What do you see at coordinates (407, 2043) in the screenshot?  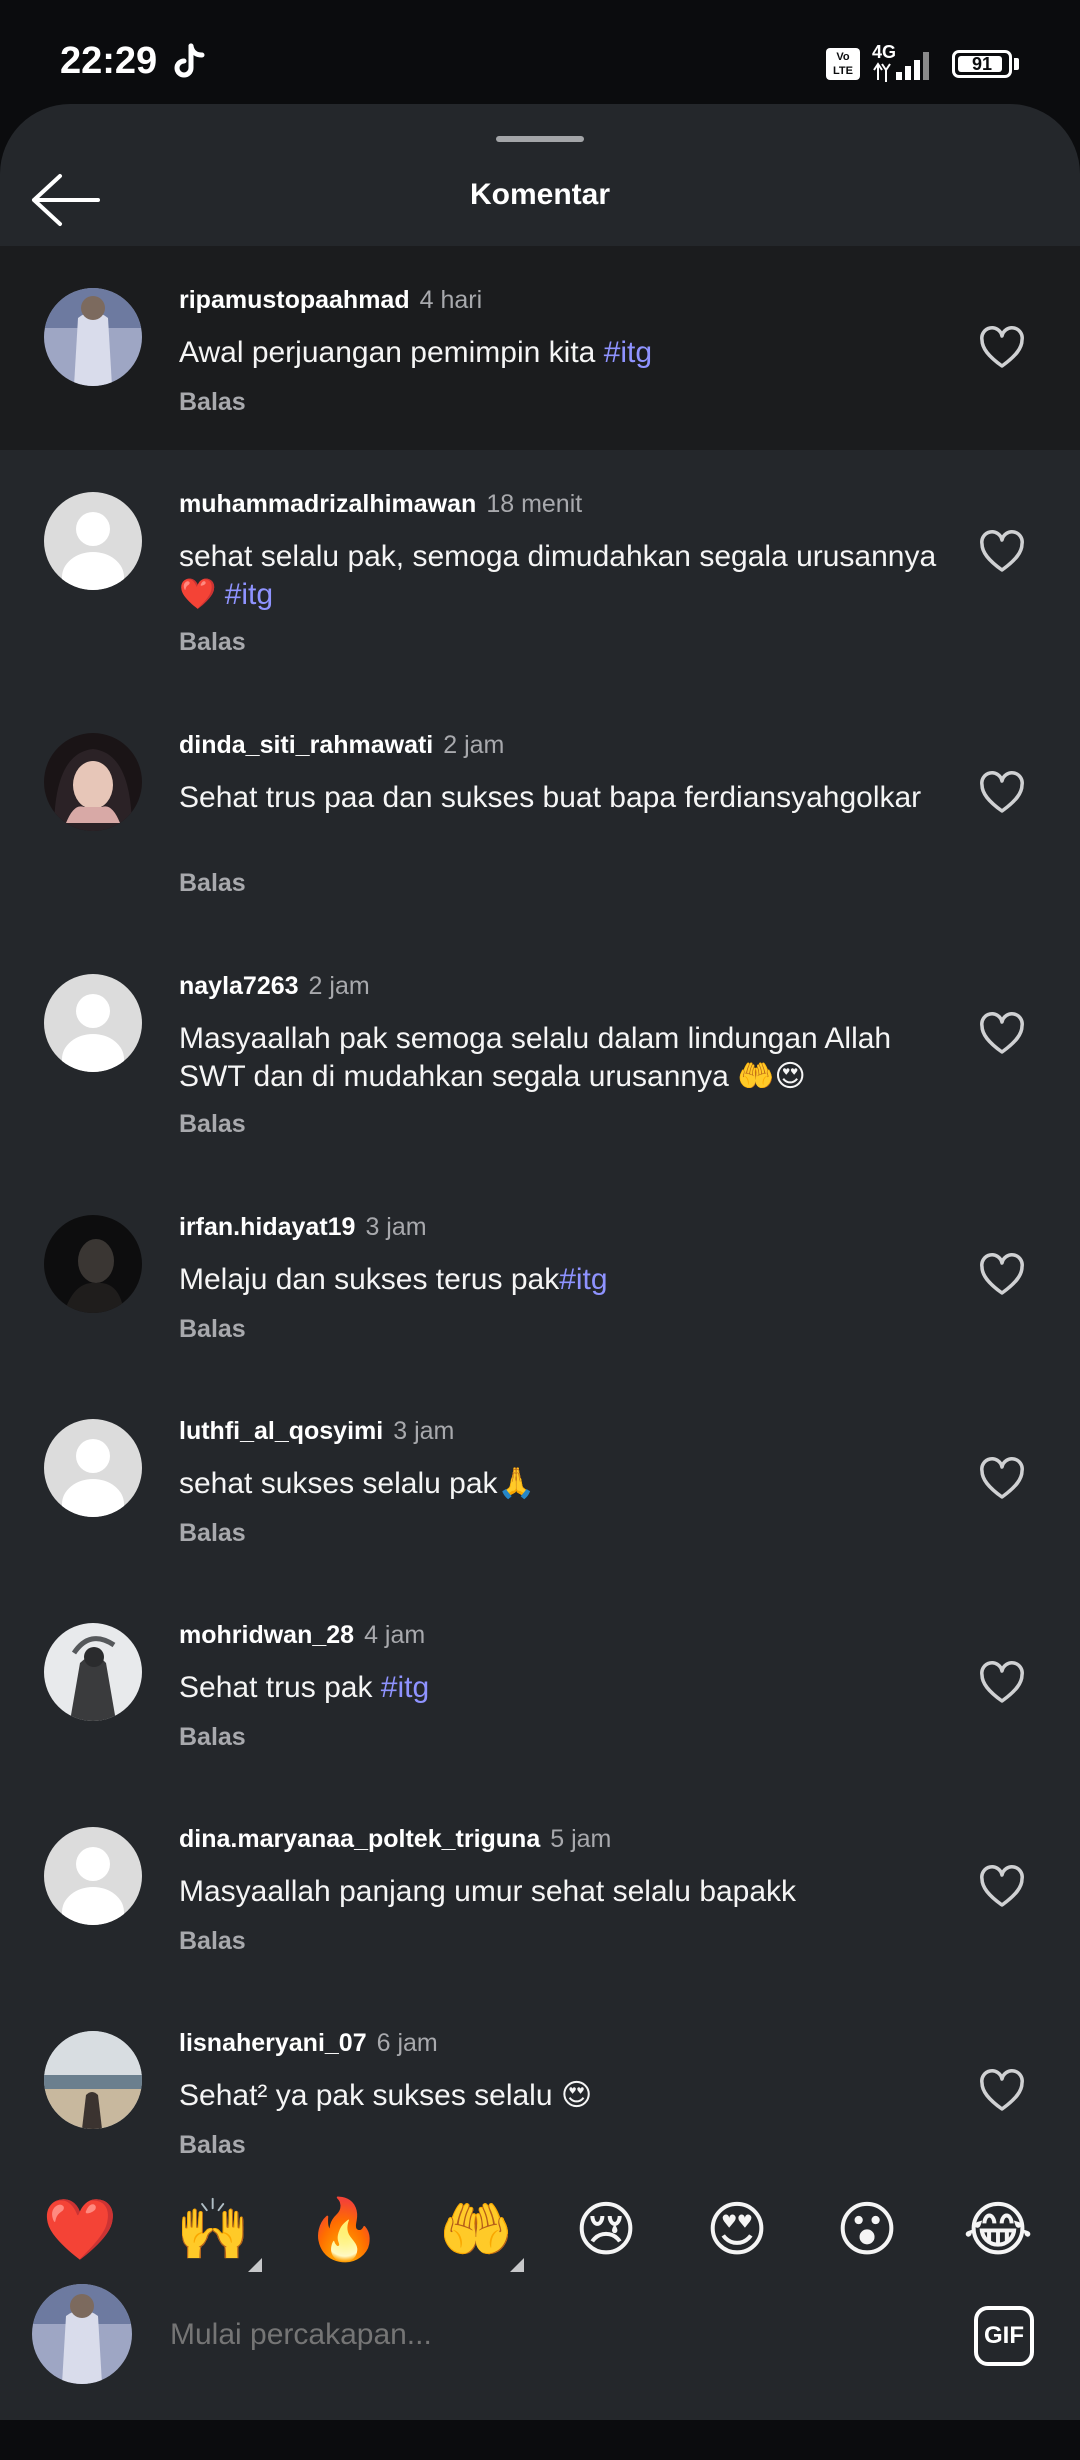 I see `comment-time: 6 jam` at bounding box center [407, 2043].